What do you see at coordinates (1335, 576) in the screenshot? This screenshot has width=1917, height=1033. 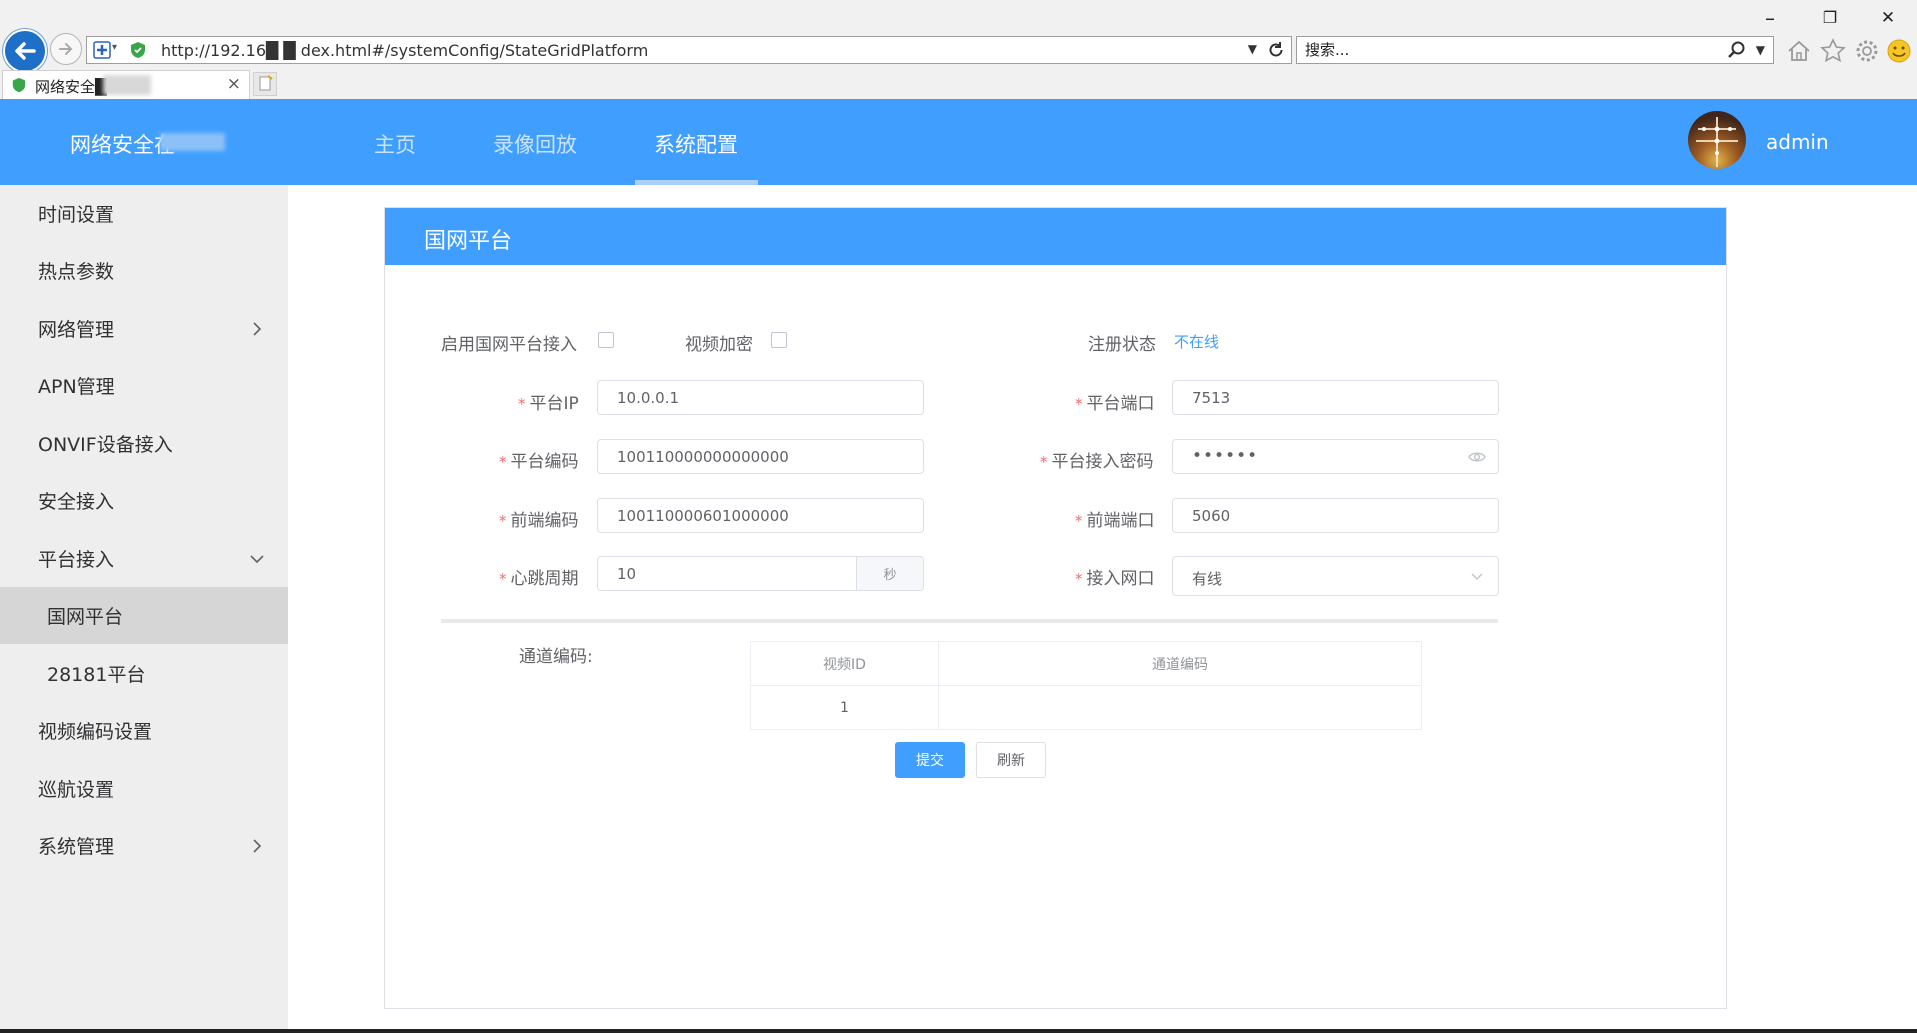 I see `netport-select: 有线` at bounding box center [1335, 576].